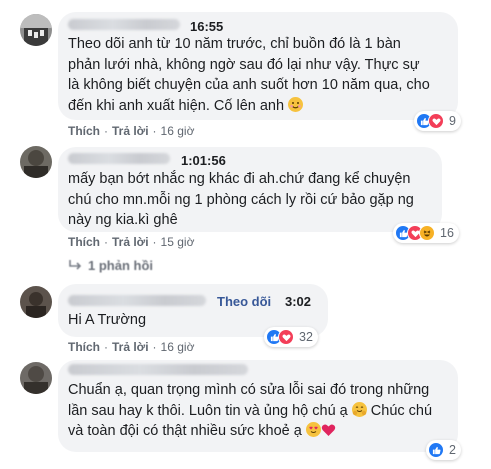 The height and width of the screenshot is (469, 491). I want to click on reaction-summary: 16, so click(426, 233).